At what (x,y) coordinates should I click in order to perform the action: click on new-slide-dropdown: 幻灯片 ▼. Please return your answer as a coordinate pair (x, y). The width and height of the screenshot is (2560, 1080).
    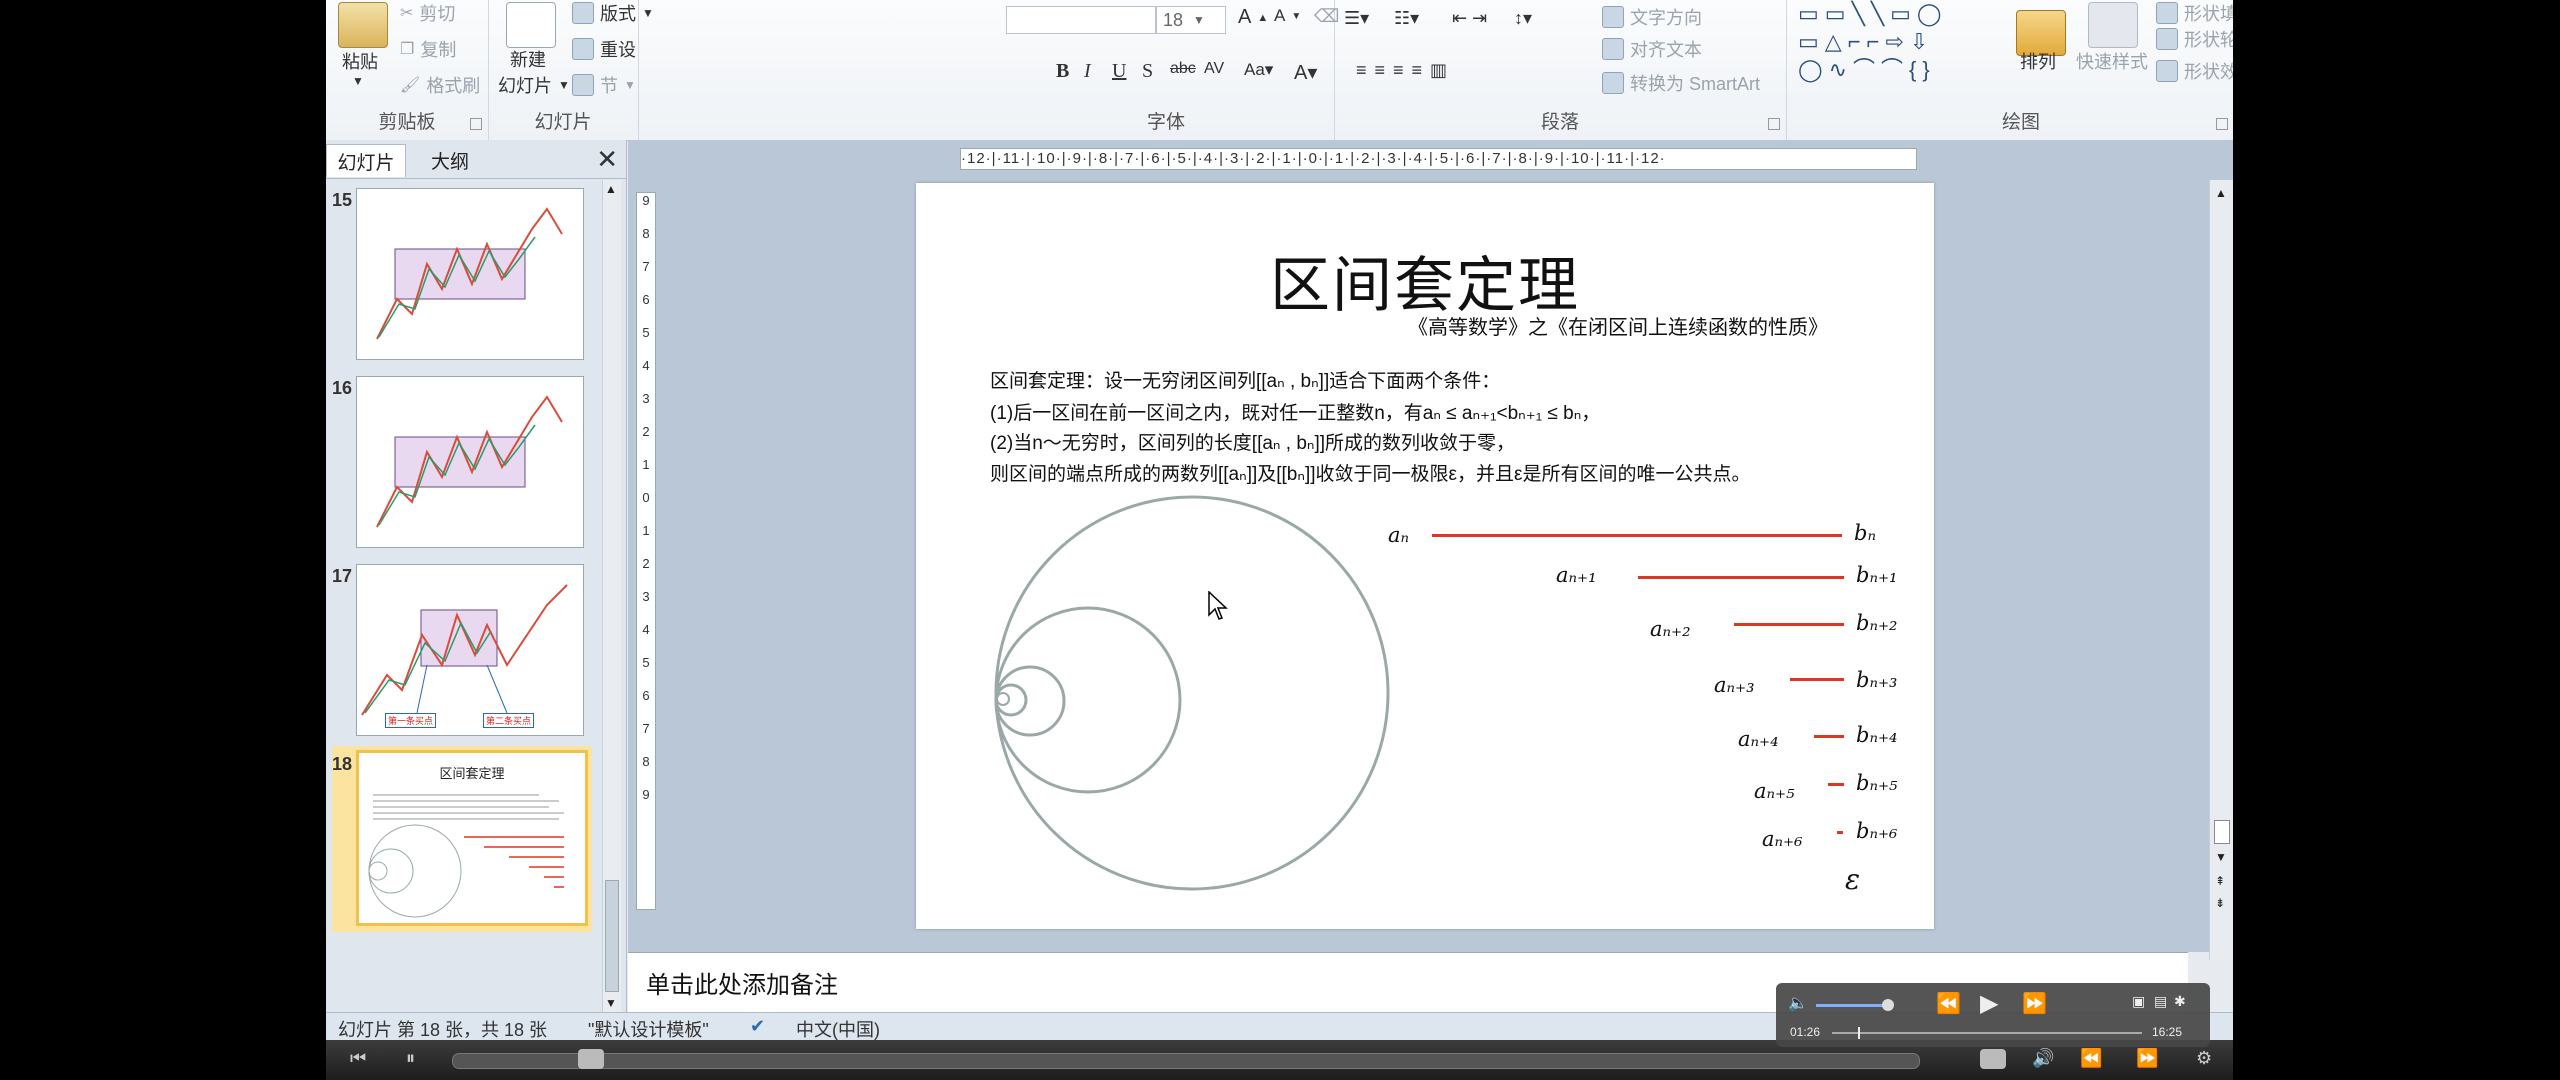
    Looking at the image, I should click on (534, 85).